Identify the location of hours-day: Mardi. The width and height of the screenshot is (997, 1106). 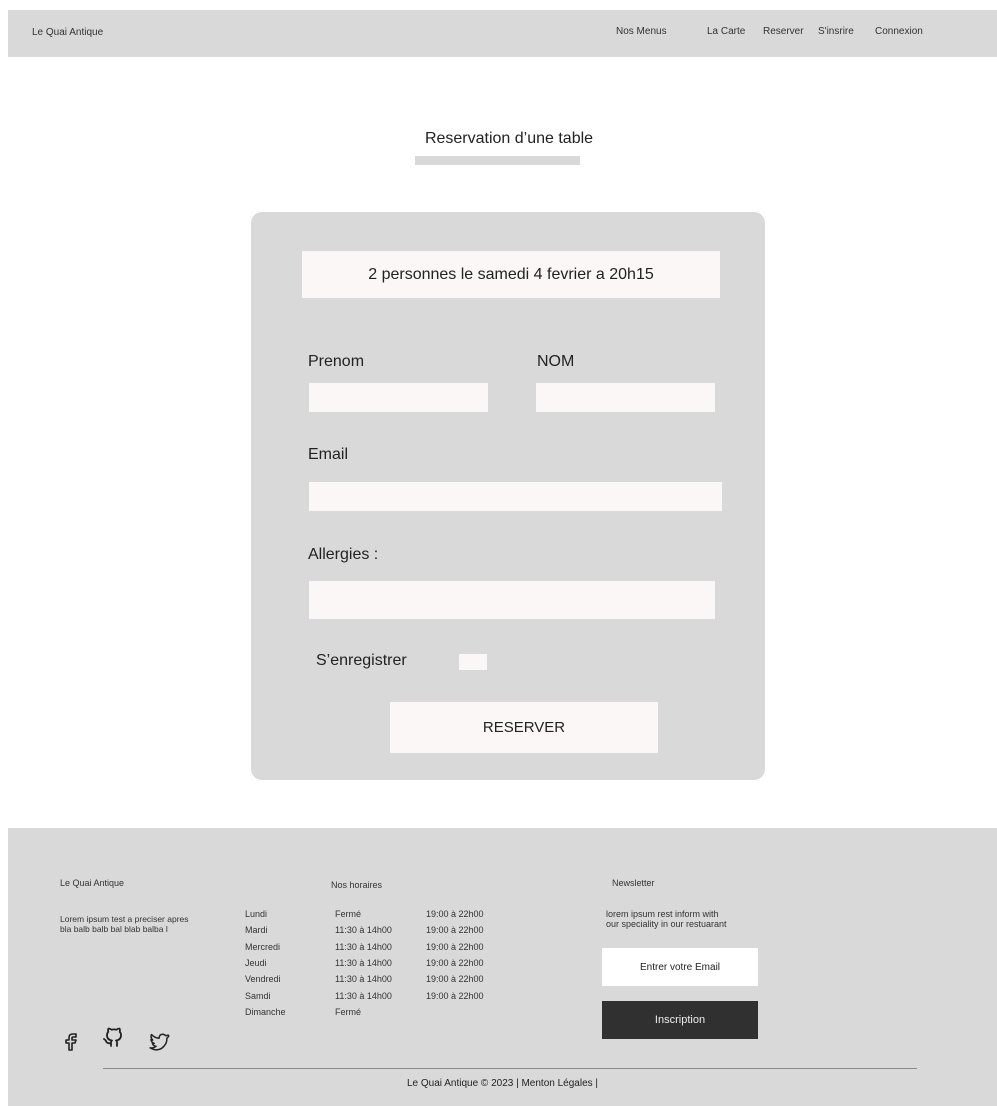
(256, 930).